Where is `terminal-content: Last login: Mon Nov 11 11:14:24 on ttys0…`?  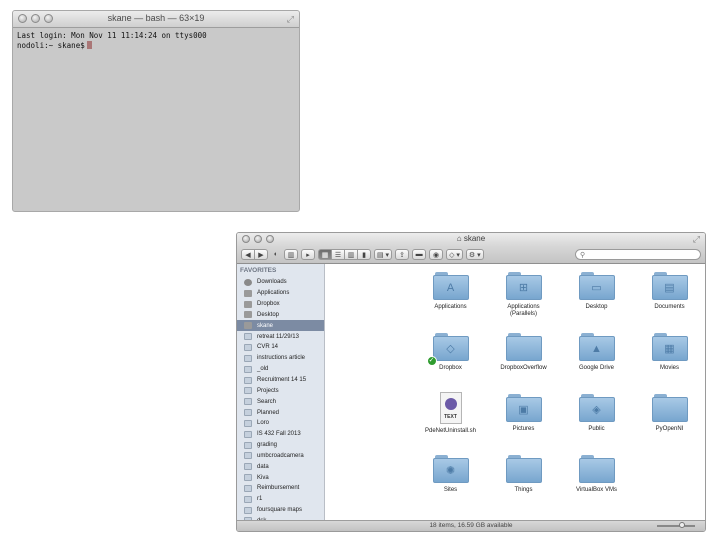
terminal-content: Last login: Mon Nov 11 11:14:24 on ttys0… is located at coordinates (156, 41).